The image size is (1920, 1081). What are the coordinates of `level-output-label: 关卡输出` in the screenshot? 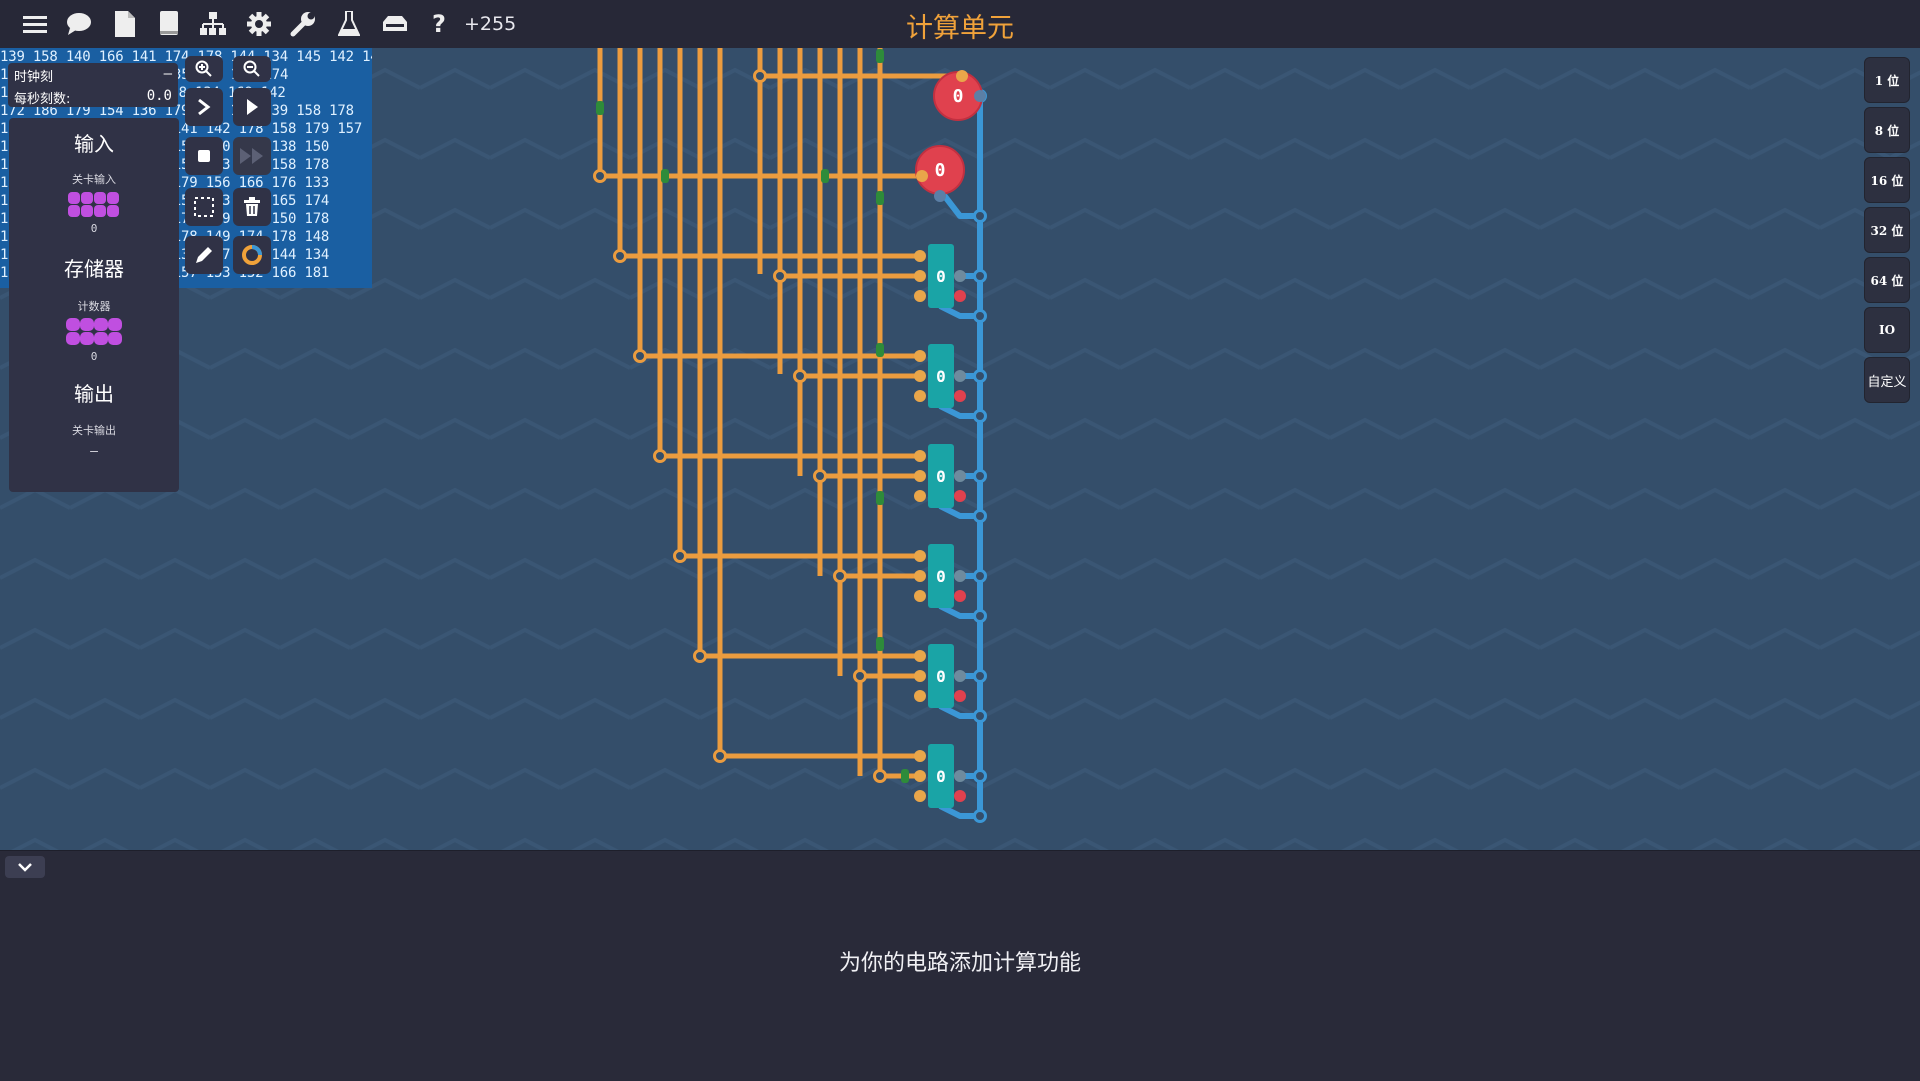 It's located at (94, 430).